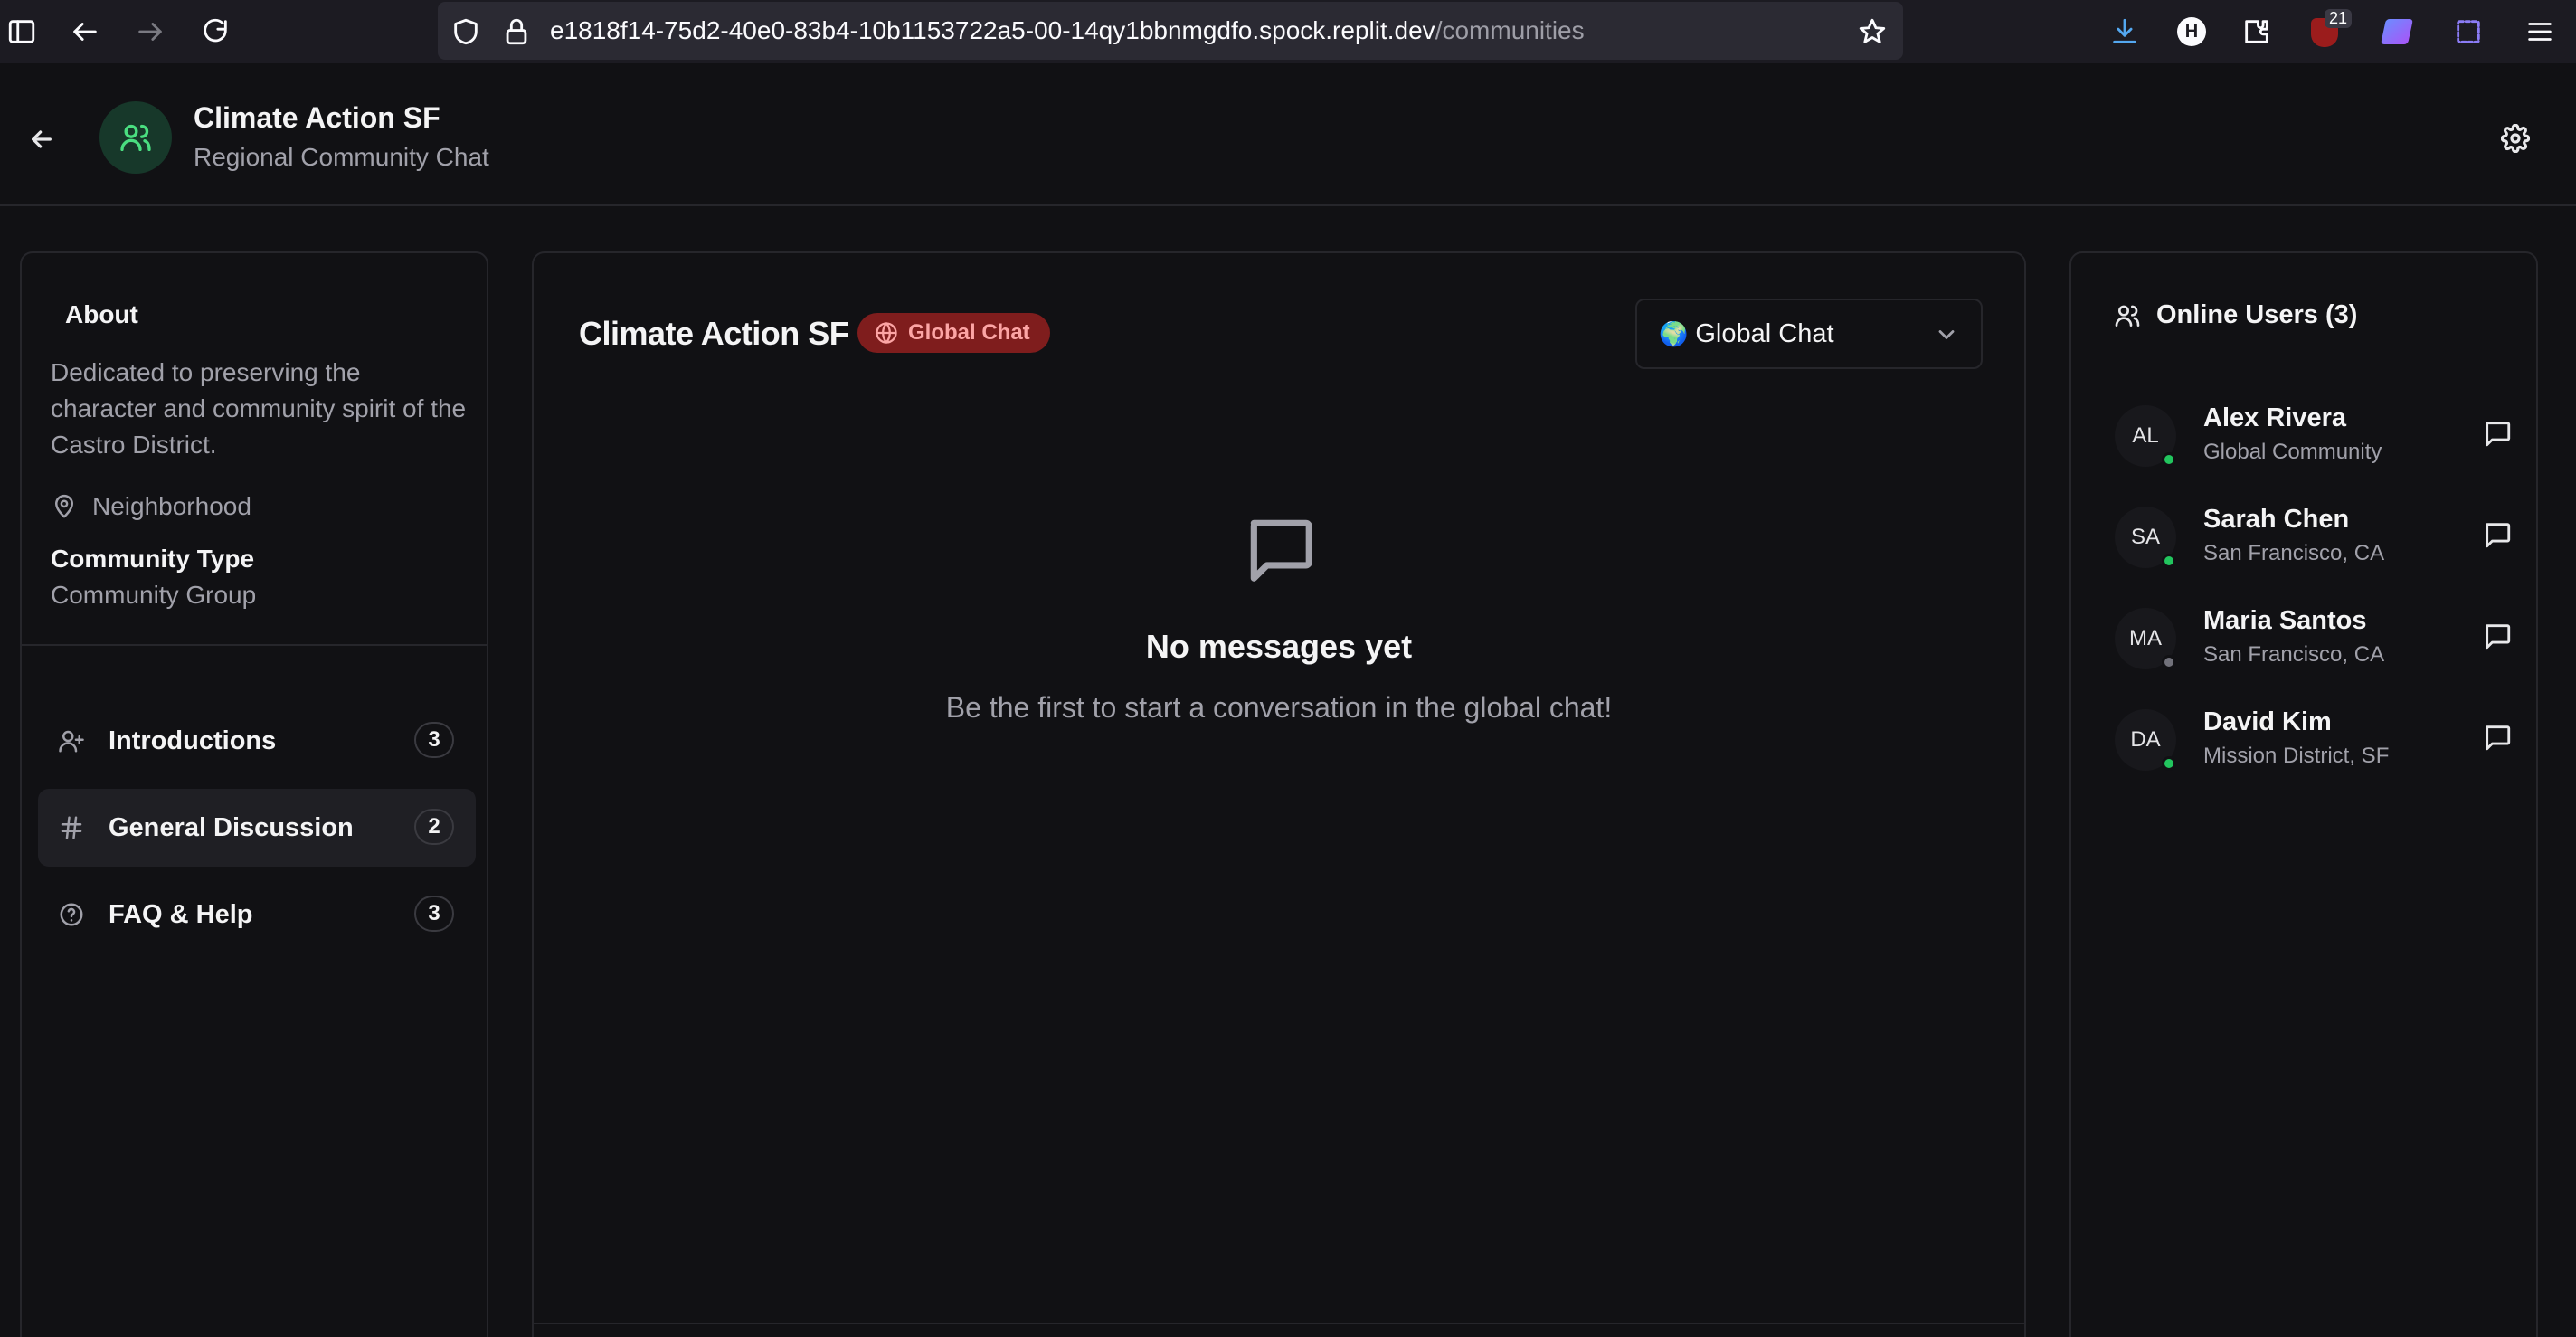 The image size is (2576, 1337). I want to click on chevron-down-icon, so click(1946, 334).